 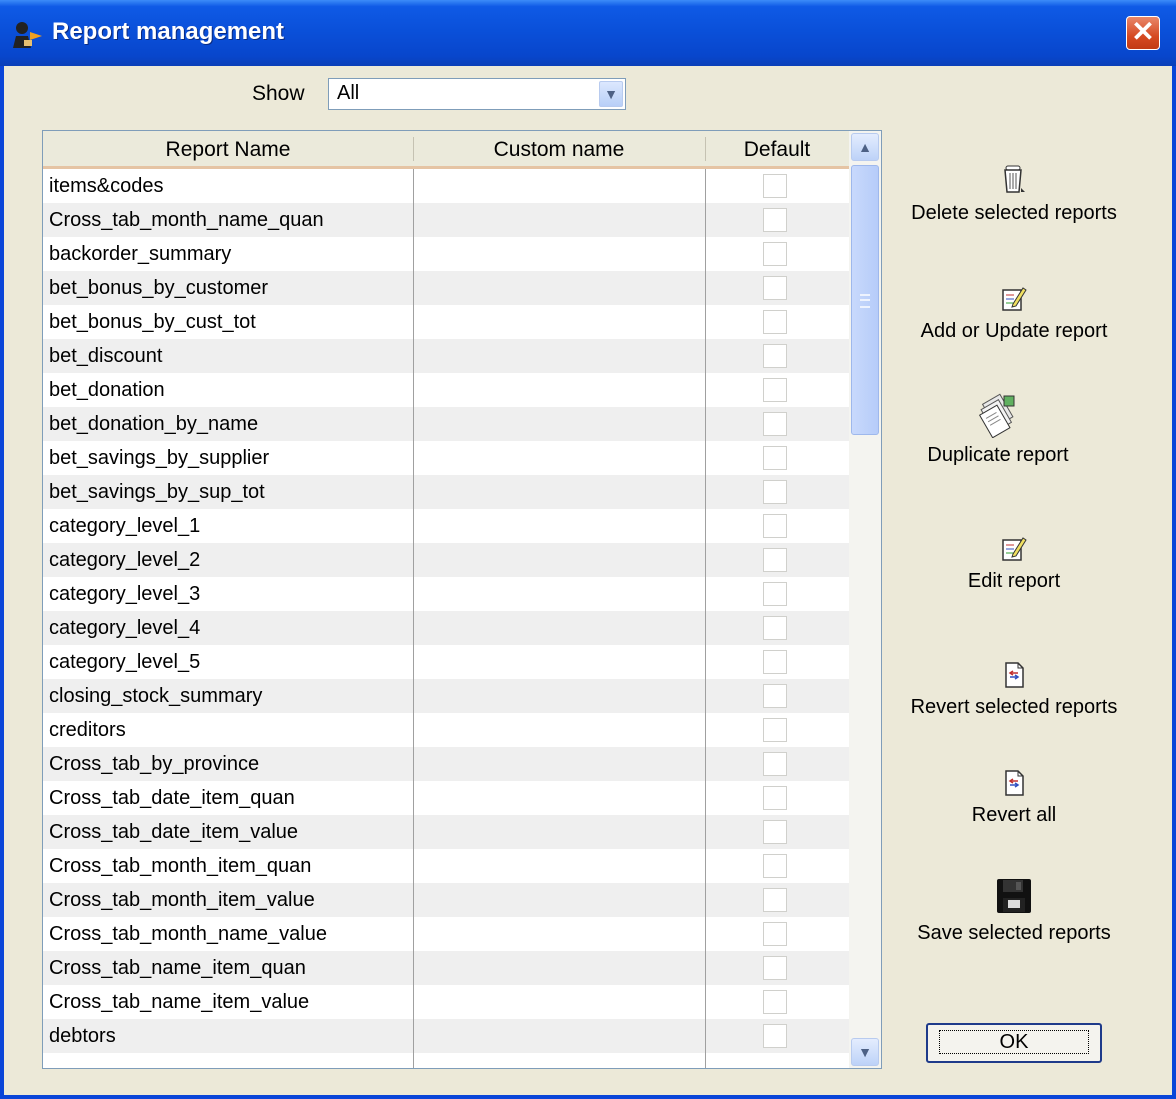 I want to click on table-row: debtors, so click(x=446, y=1036).